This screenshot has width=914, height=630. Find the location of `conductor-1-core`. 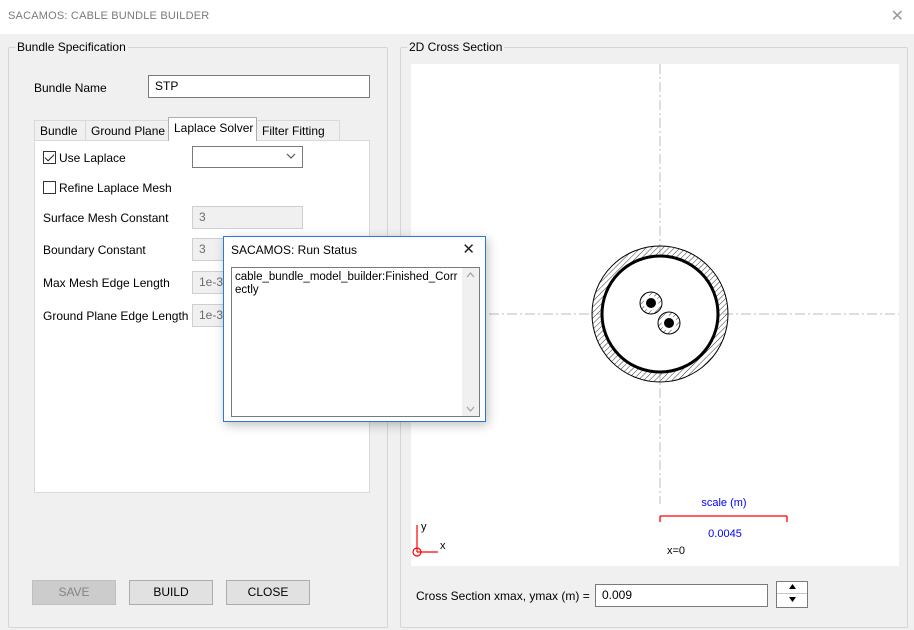

conductor-1-core is located at coordinates (651, 303).